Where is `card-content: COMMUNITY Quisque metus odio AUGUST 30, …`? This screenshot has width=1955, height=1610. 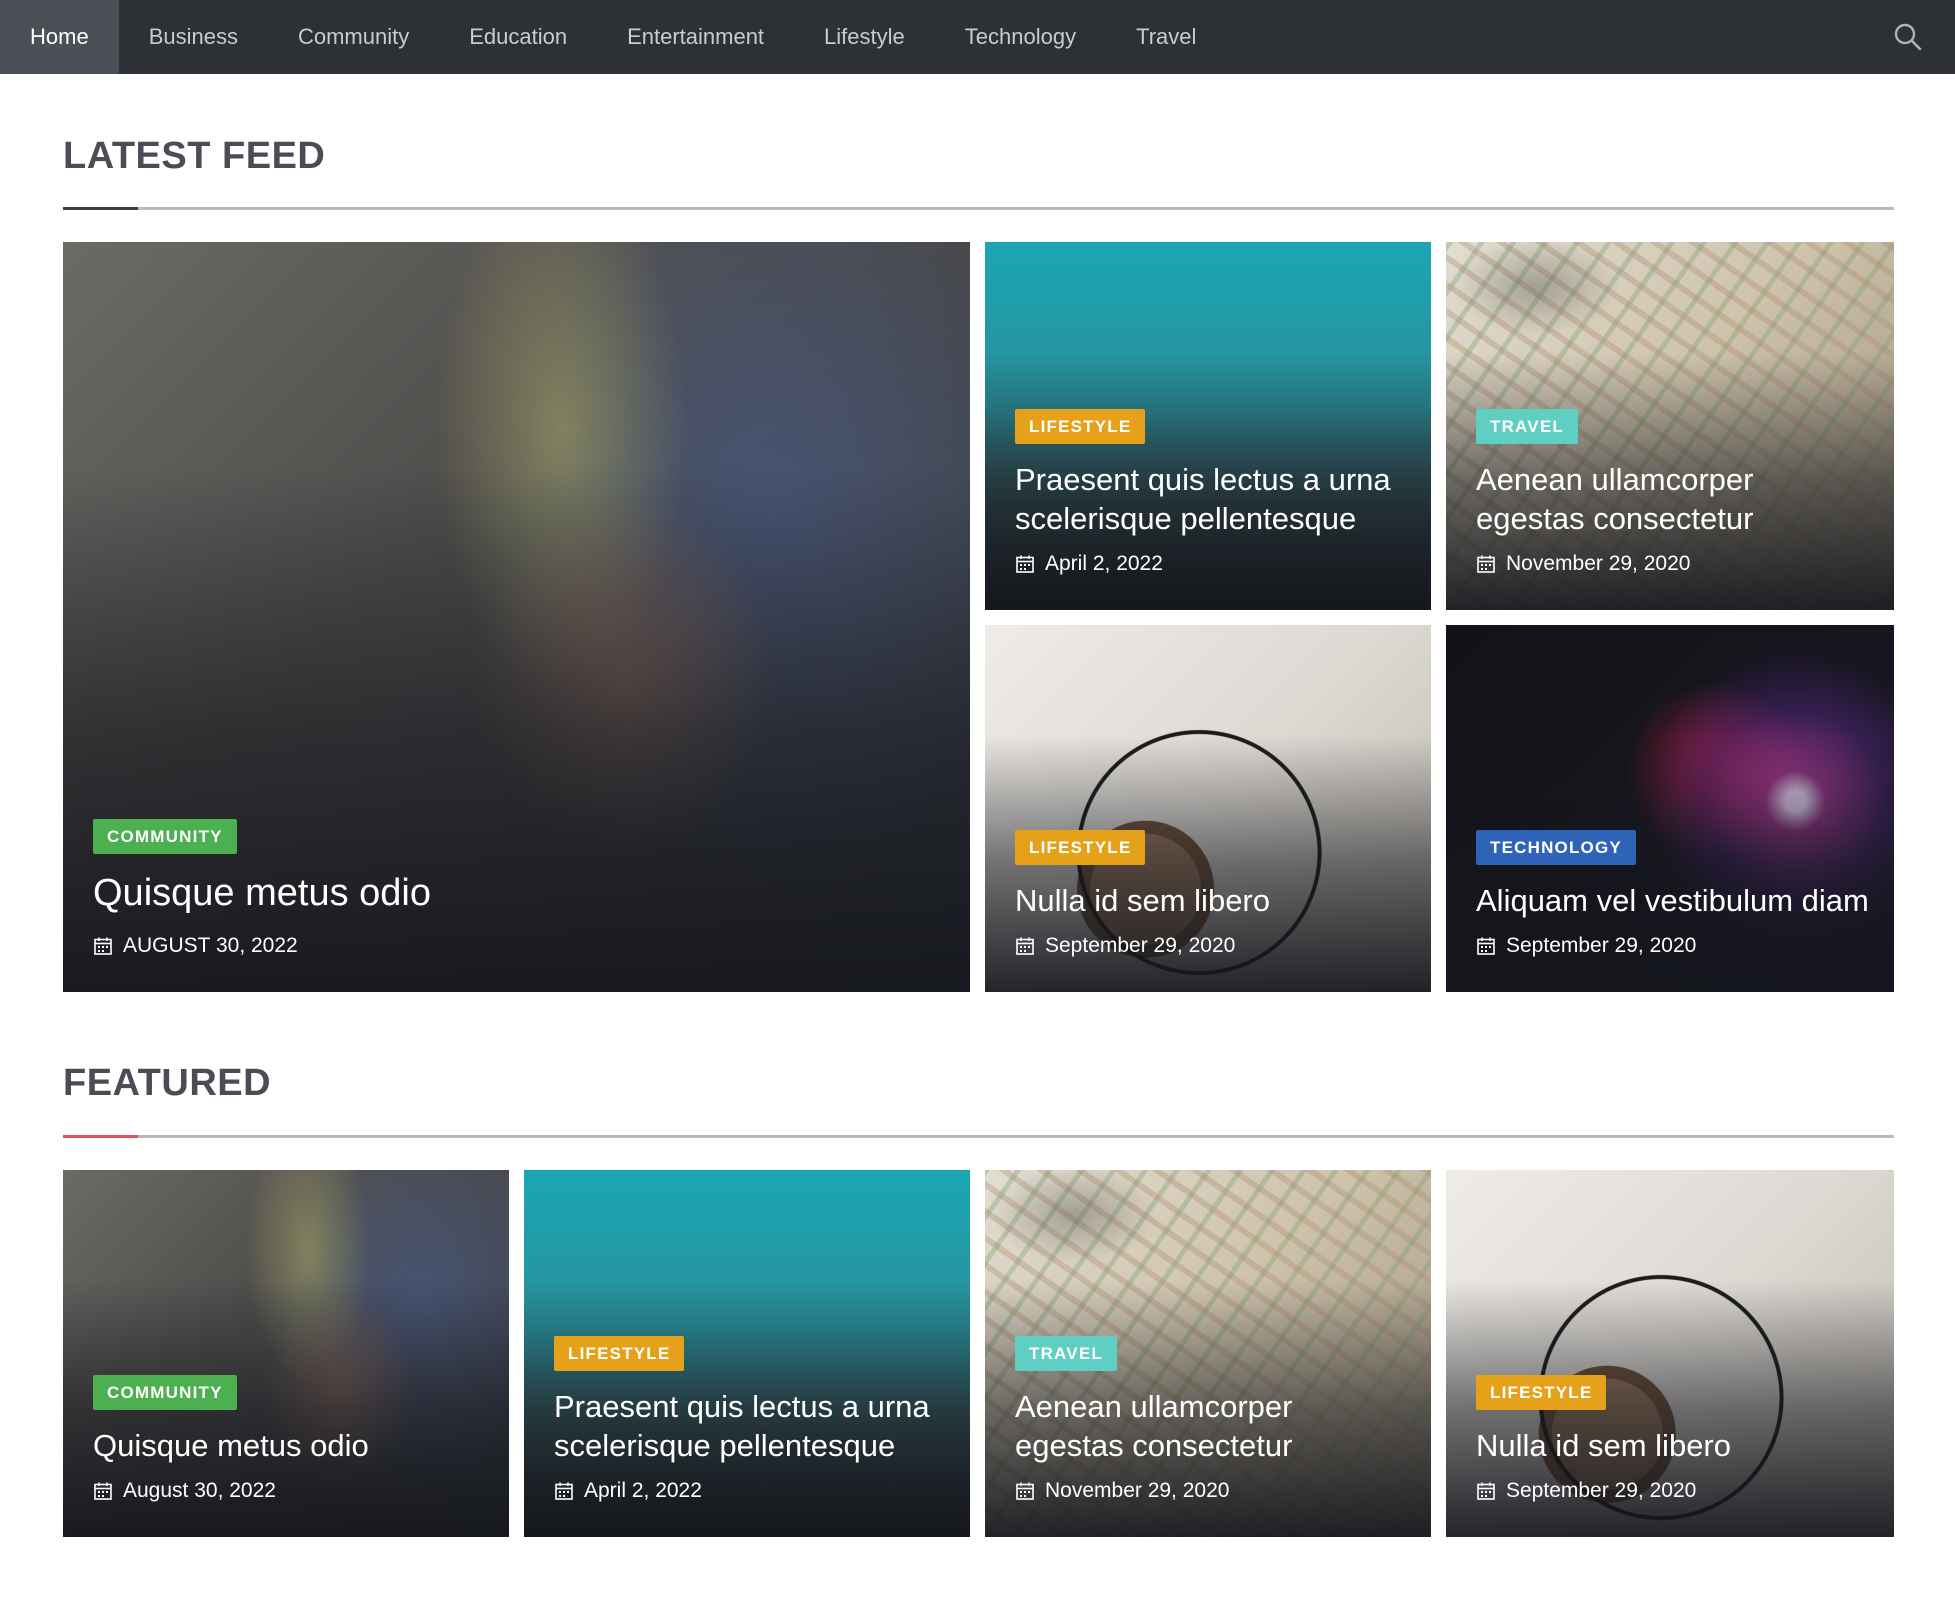 card-content: COMMUNITY Quisque metus odio AUGUST 30, … is located at coordinates (519, 888).